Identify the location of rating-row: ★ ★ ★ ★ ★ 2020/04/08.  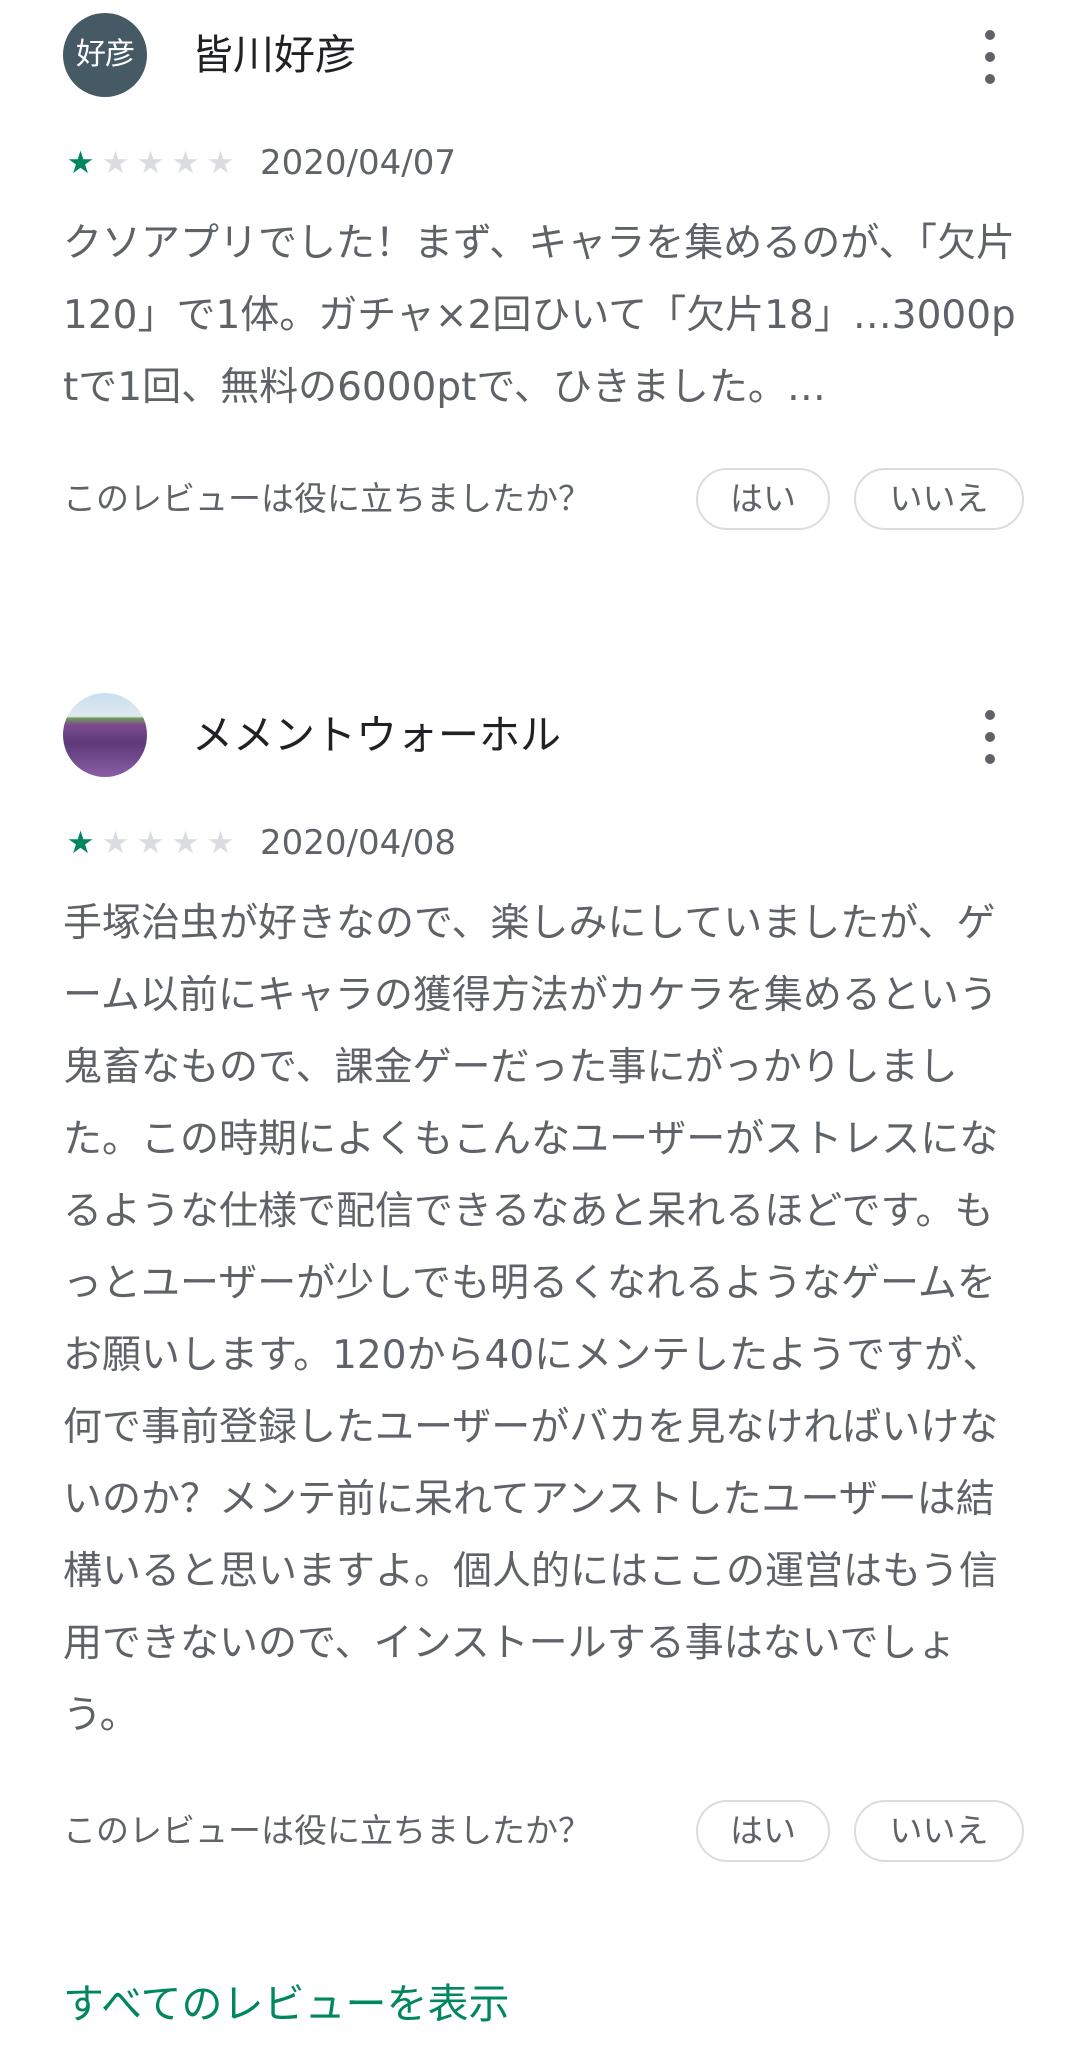
(259, 843).